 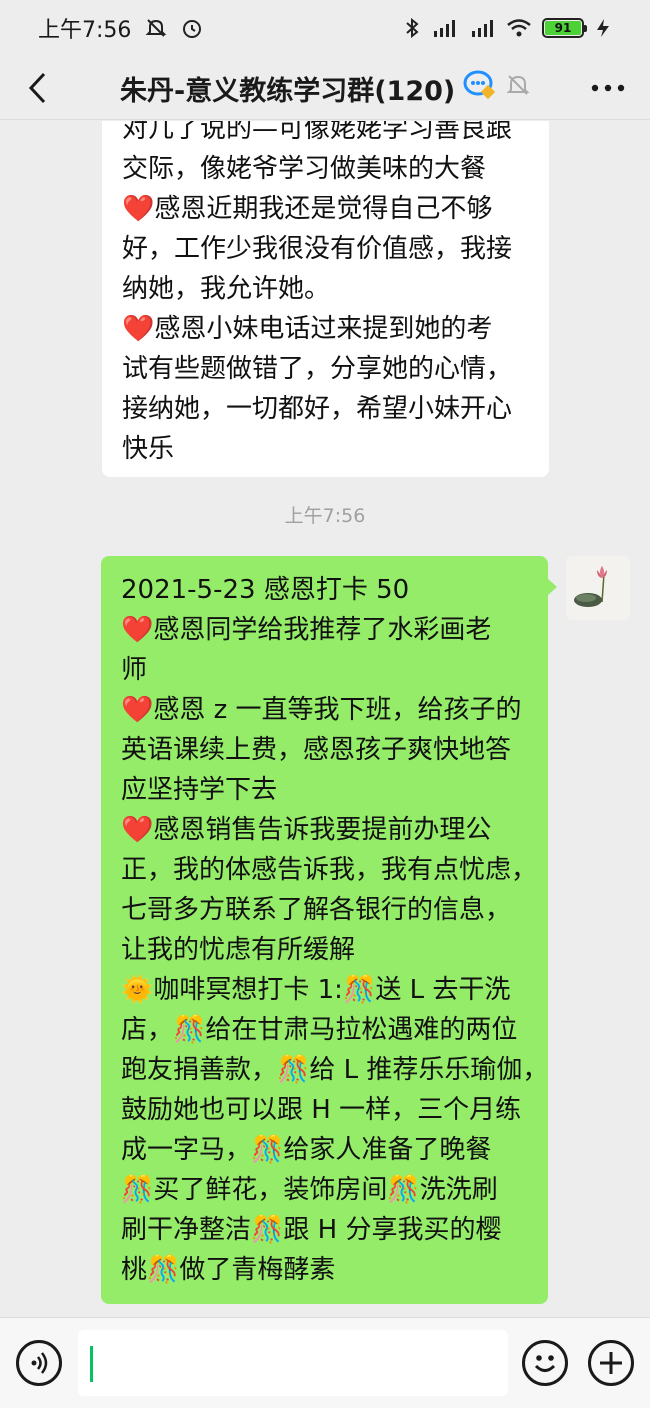 I want to click on emoji-icon, so click(x=545, y=1363).